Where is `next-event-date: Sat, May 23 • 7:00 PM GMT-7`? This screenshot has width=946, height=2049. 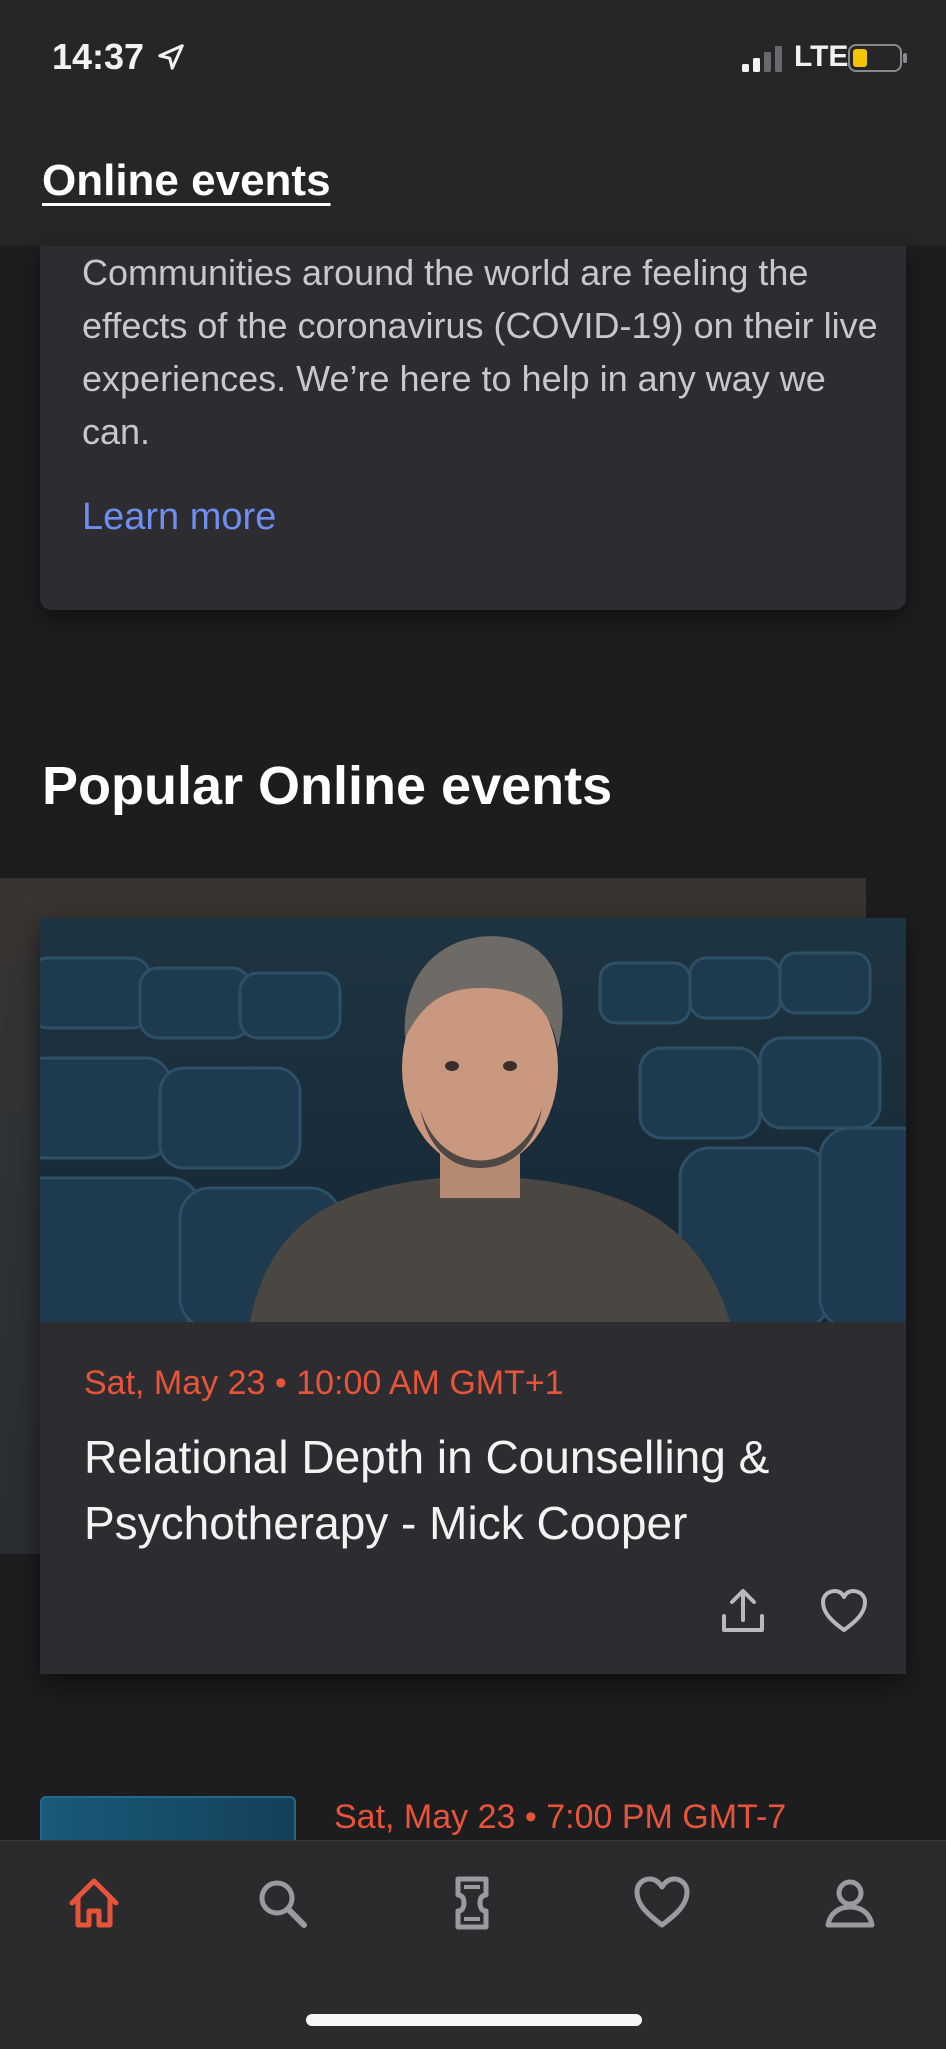 next-event-date: Sat, May 23 • 7:00 PM GMT-7 is located at coordinates (560, 1817).